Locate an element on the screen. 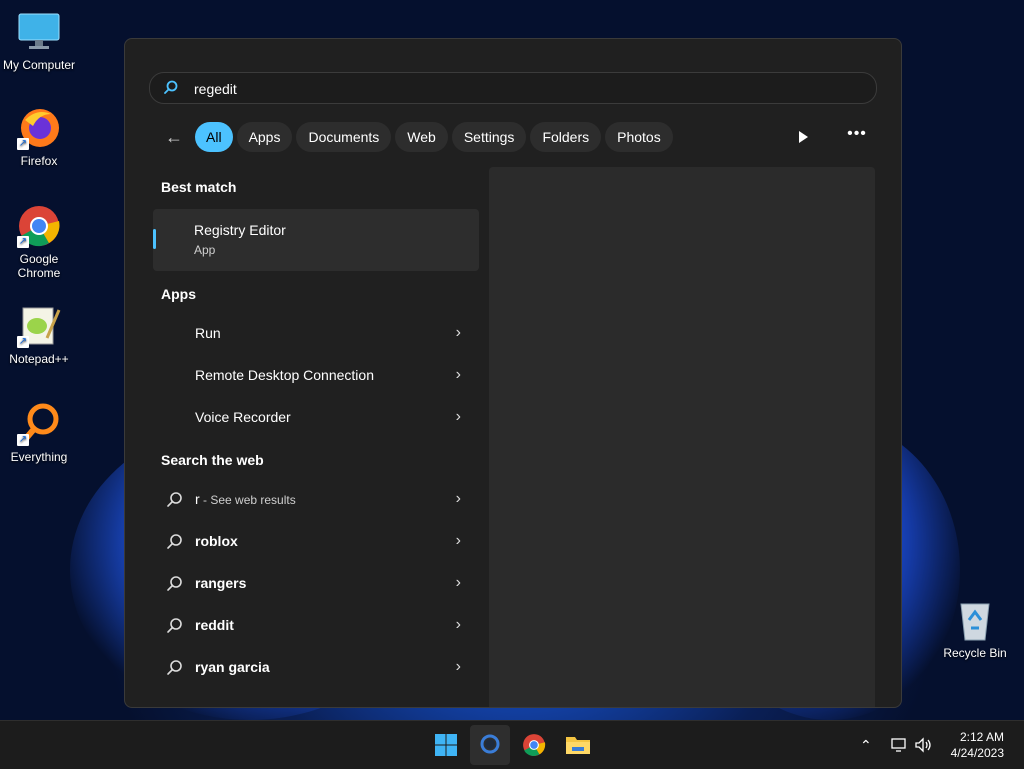 This screenshot has width=1024, height=769. app-result-run: Run › is located at coordinates (316, 334).